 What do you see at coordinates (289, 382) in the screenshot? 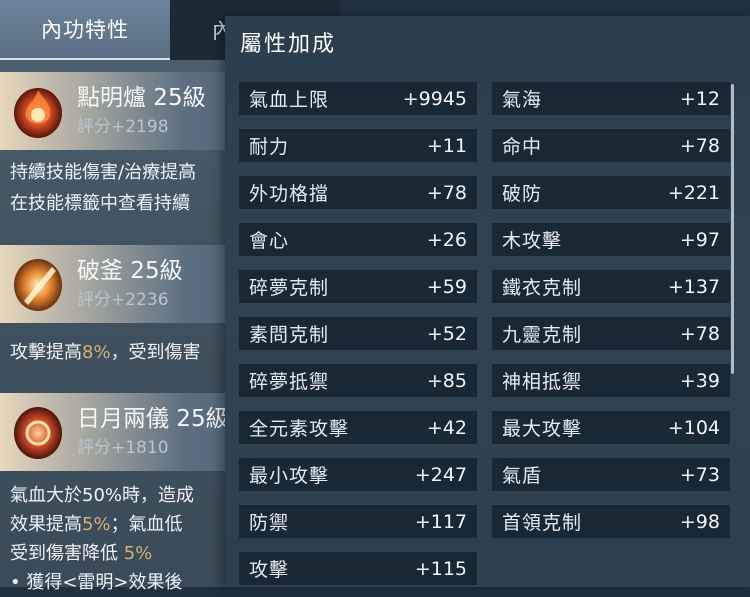
I see `attribute-label: 碎夢抵禦` at bounding box center [289, 382].